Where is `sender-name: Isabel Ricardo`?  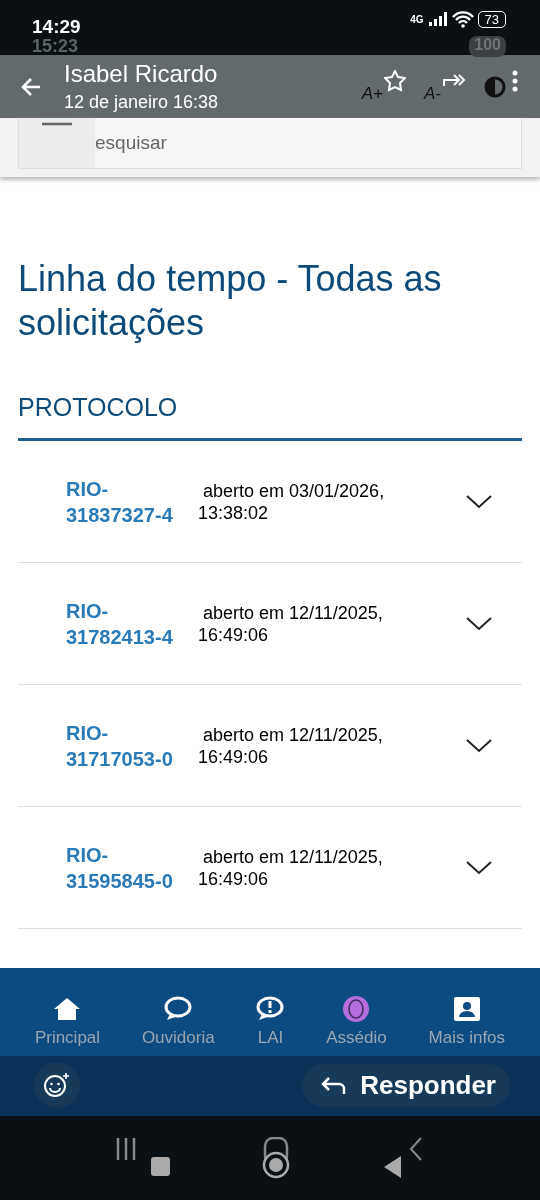
sender-name: Isabel Ricardo is located at coordinates (141, 74).